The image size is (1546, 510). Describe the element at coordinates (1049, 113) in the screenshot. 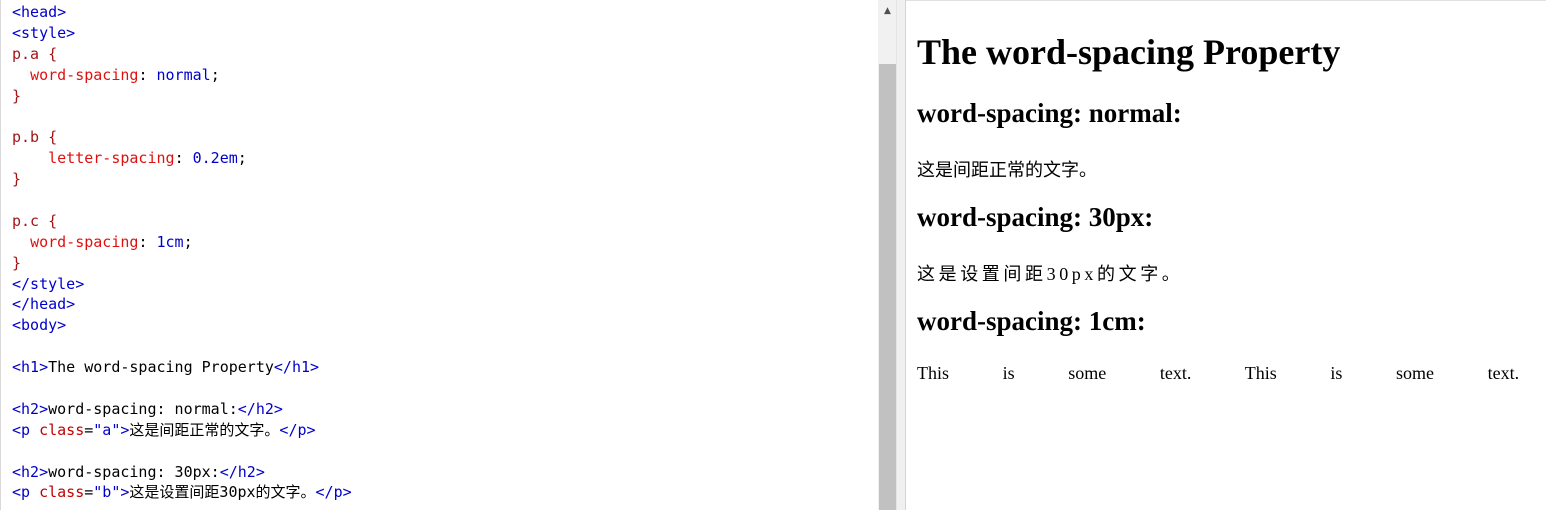

I see `result-subheading-normal: word-spacing: normal:` at that location.